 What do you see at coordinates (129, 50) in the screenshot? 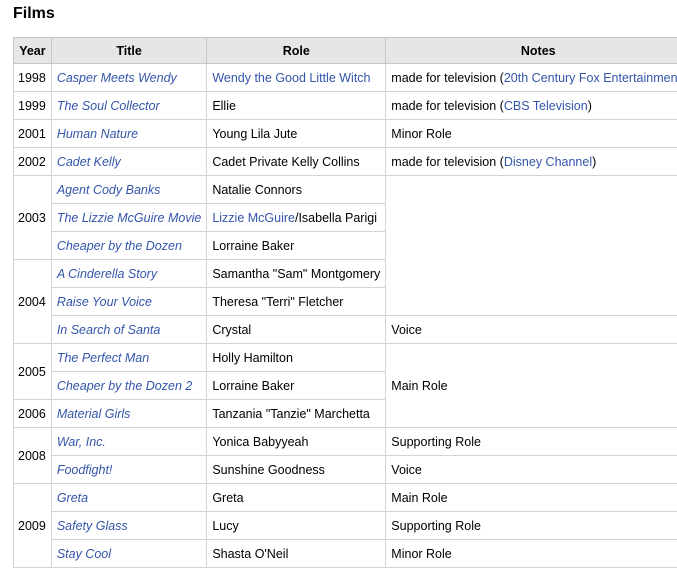
I see `column-header-title: Title` at bounding box center [129, 50].